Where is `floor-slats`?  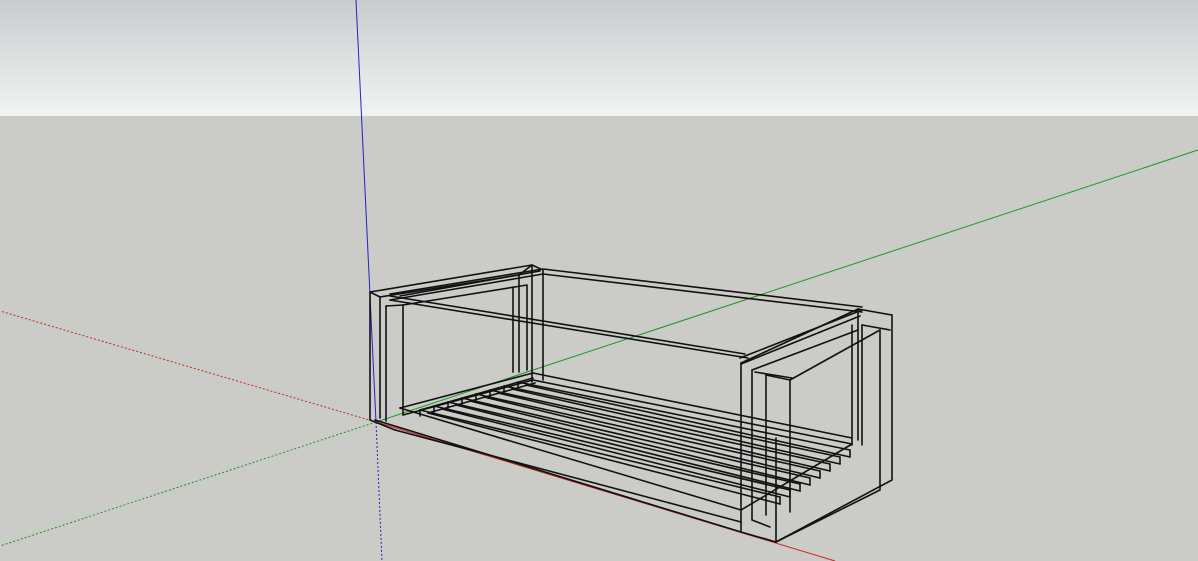 floor-slats is located at coordinates (635, 441).